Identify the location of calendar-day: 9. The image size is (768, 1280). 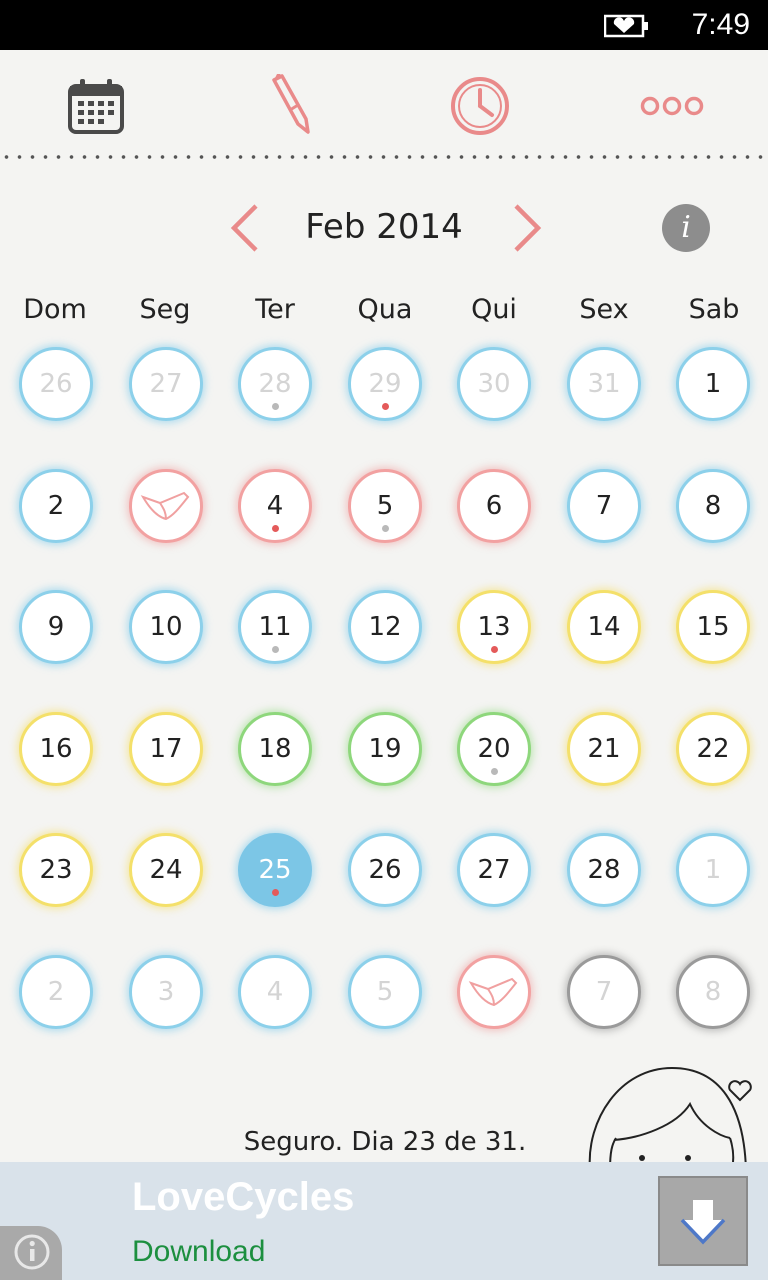
(56, 627).